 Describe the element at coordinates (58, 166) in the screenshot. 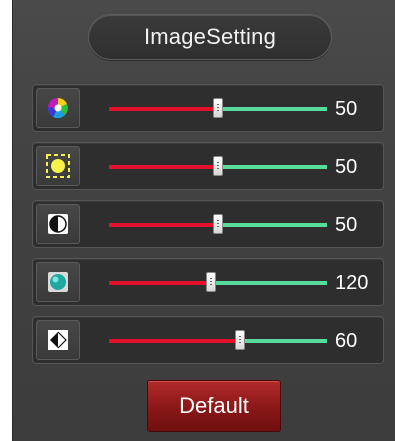

I see `sun-icon` at that location.